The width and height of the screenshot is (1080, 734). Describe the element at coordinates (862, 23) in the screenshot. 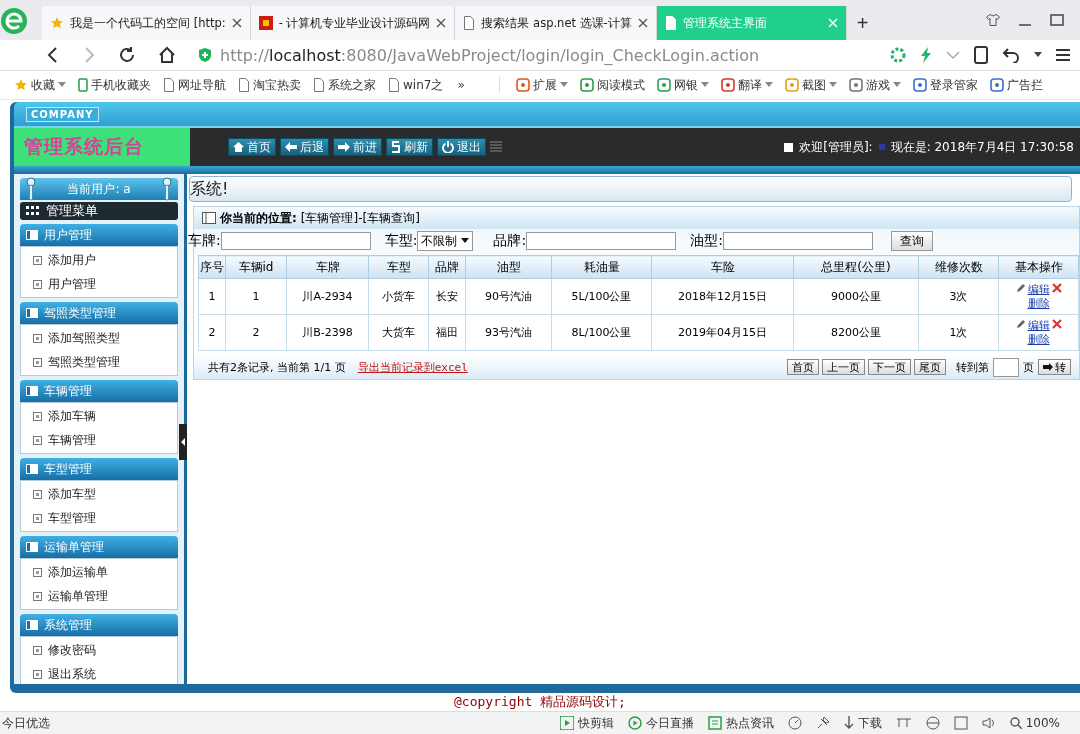

I see `new-tab-button: +` at that location.